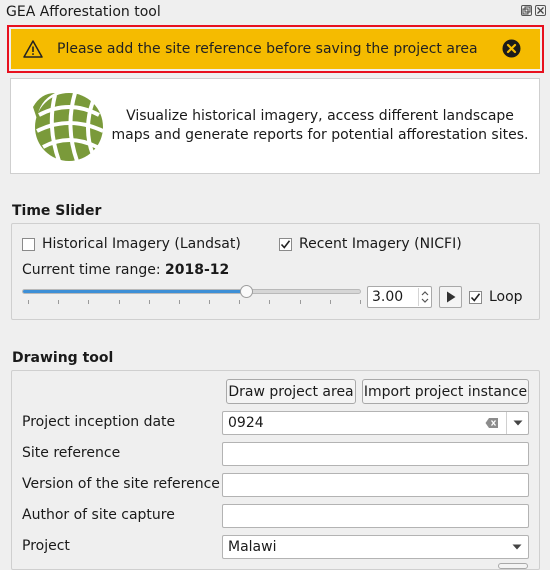 This screenshot has width=550, height=570. Describe the element at coordinates (194, 302) in the screenshot. I see `time-slider-ticks` at that location.